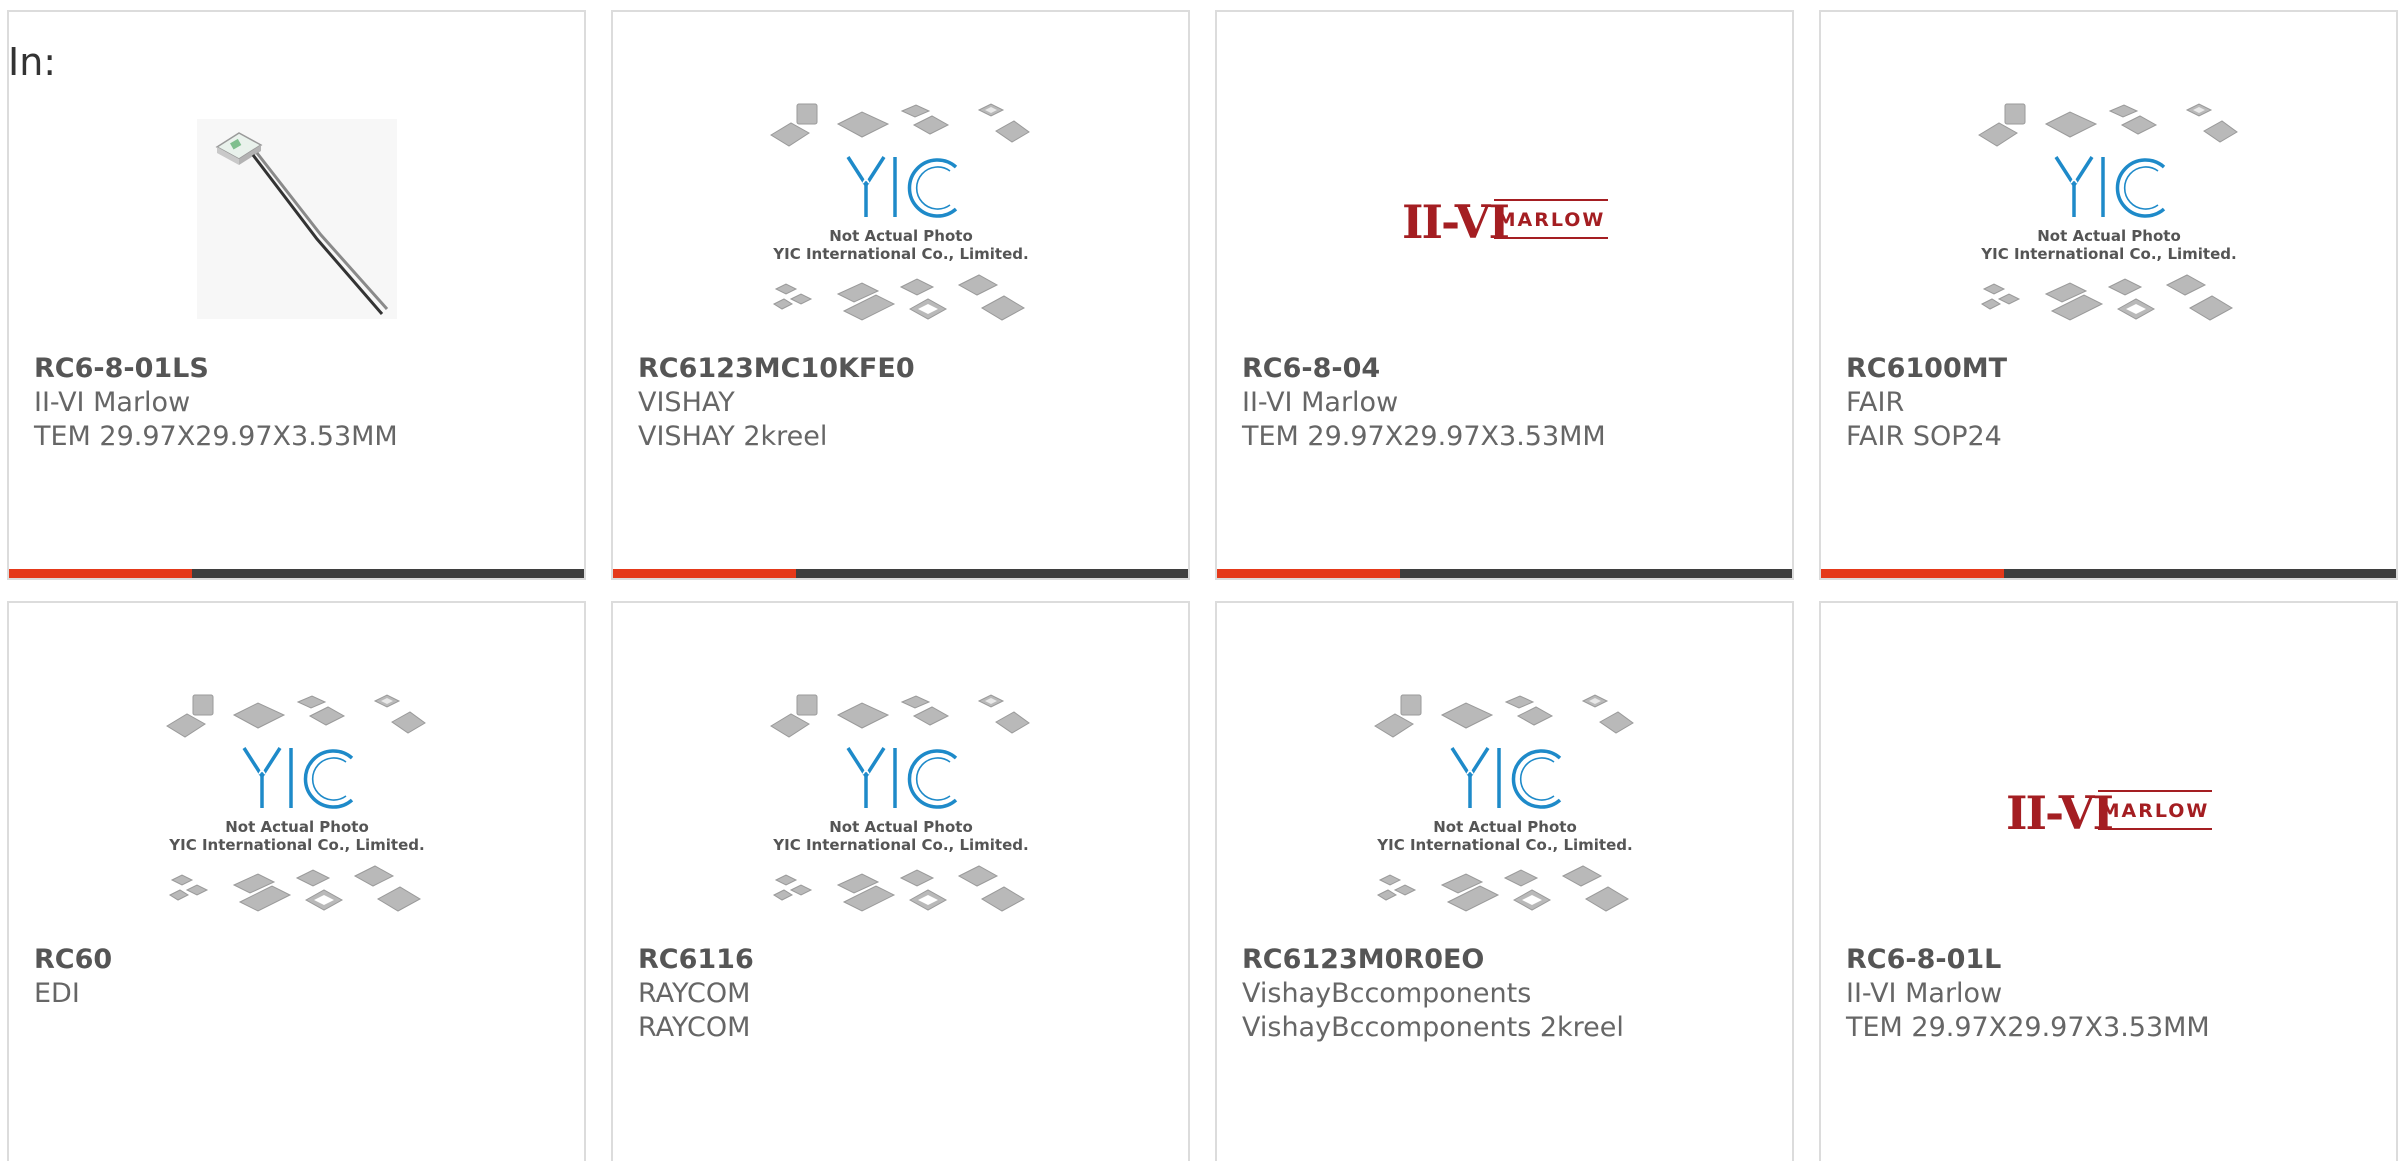  I want to click on product-card: RC6100MT FAIR FAIR SOP24, so click(2108, 295).